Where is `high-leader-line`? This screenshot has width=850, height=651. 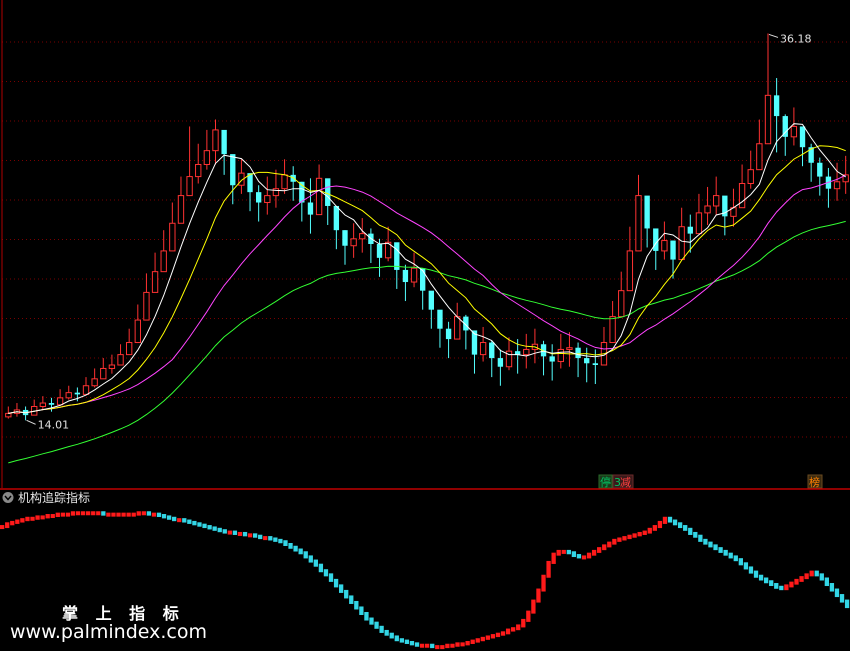
high-leader-line is located at coordinates (773, 35).